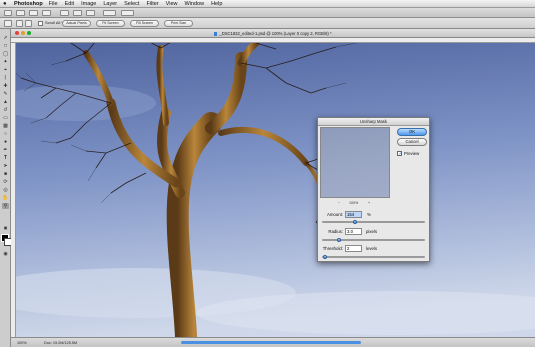 This screenshot has height=347, width=535. Describe the element at coordinates (8, 23) in the screenshot. I see `zoom-tool-preset-icon` at that location.